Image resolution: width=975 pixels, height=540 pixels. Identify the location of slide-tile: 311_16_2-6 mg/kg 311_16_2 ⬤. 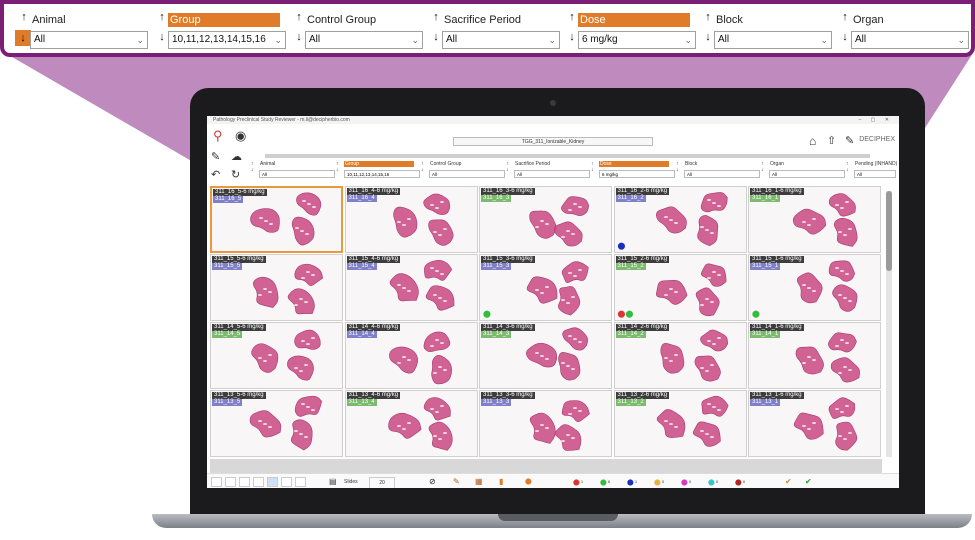
(680, 219).